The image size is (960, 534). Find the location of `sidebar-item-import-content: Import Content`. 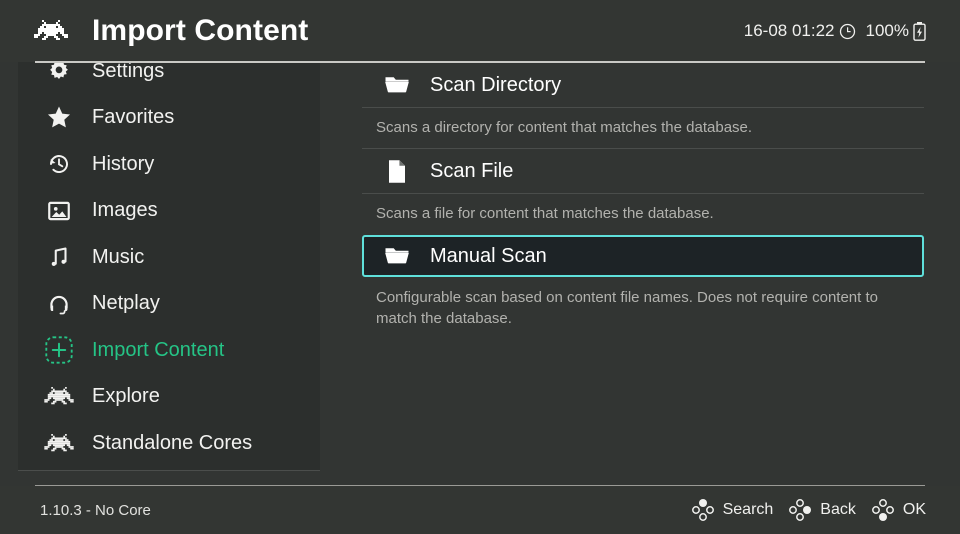

sidebar-item-import-content: Import Content is located at coordinates (169, 350).